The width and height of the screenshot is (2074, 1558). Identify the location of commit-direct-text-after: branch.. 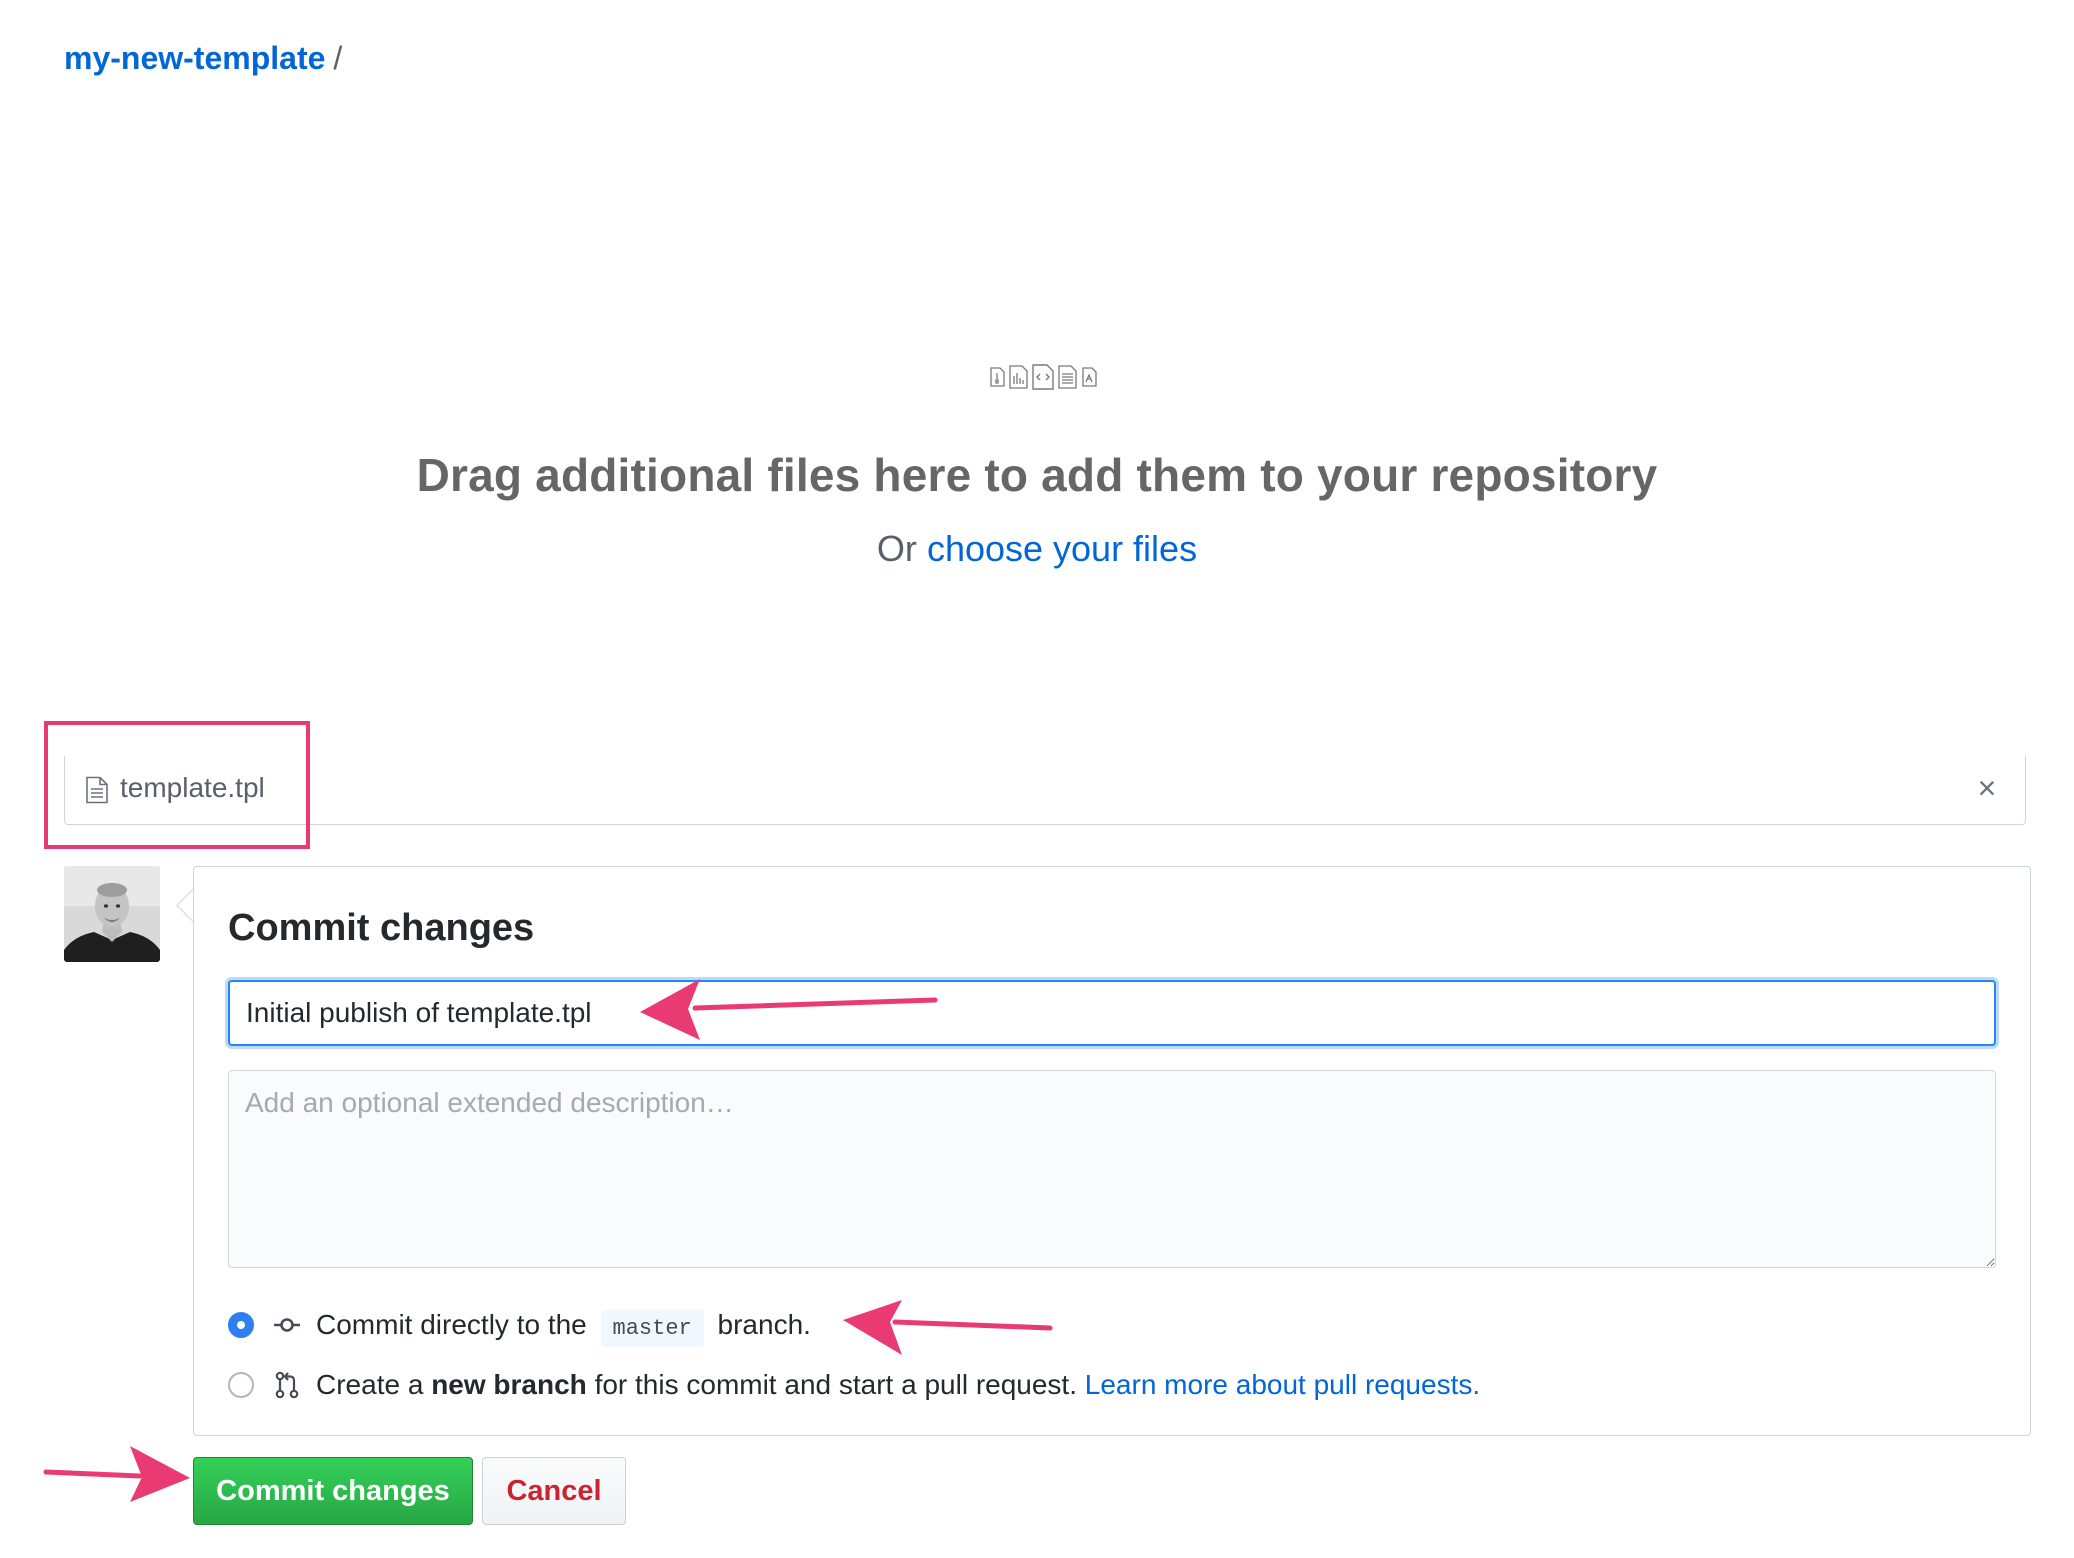
(764, 1324).